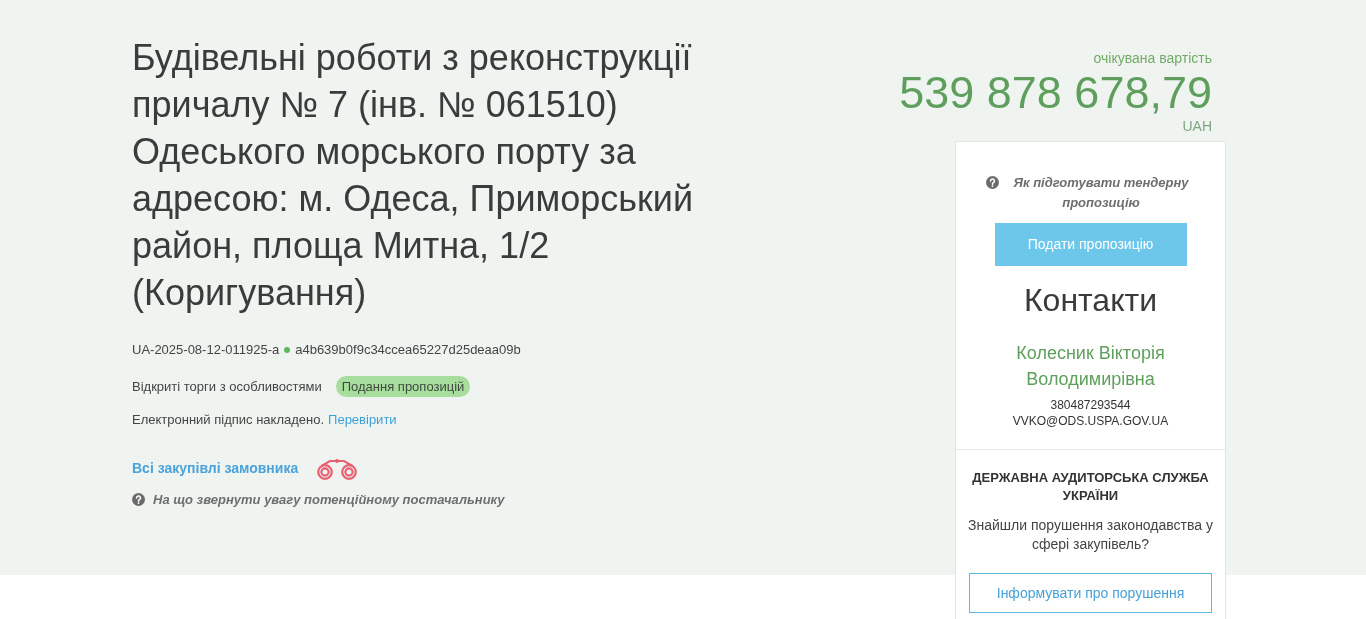  I want to click on verify-link: Перевірити, so click(362, 420).